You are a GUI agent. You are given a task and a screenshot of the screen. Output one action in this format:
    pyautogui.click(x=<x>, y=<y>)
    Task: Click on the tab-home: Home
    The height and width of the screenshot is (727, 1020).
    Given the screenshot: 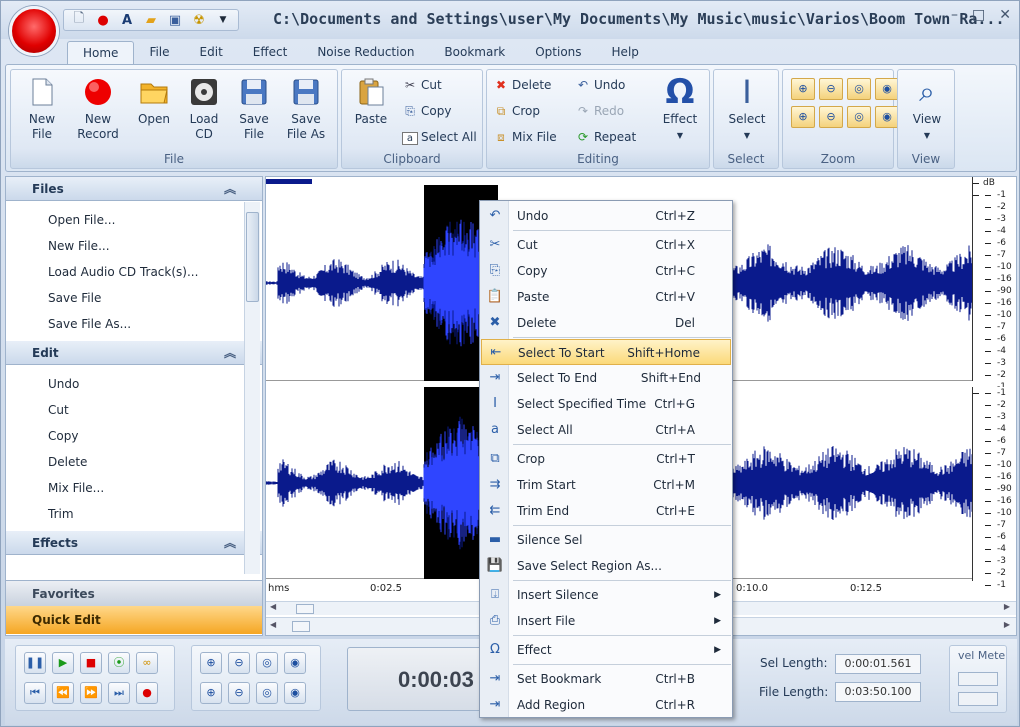 What is the action you would take?
    pyautogui.click(x=101, y=52)
    